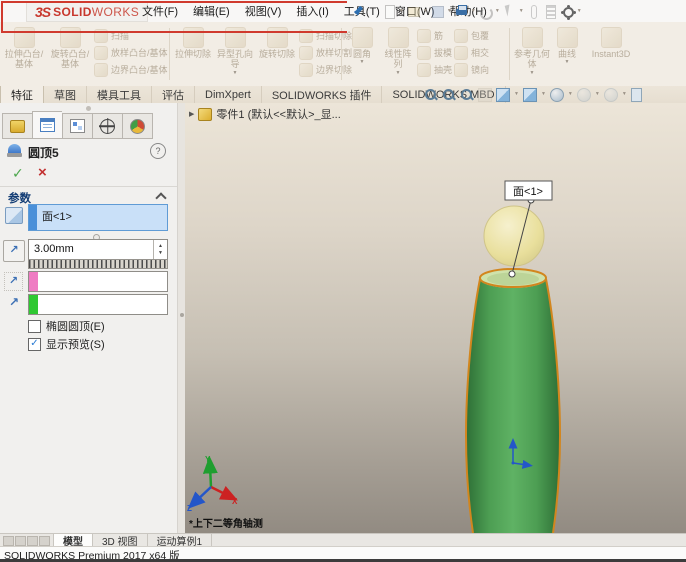  Describe the element at coordinates (161, 198) in the screenshot. I see `collapse-chevron-icon` at that location.